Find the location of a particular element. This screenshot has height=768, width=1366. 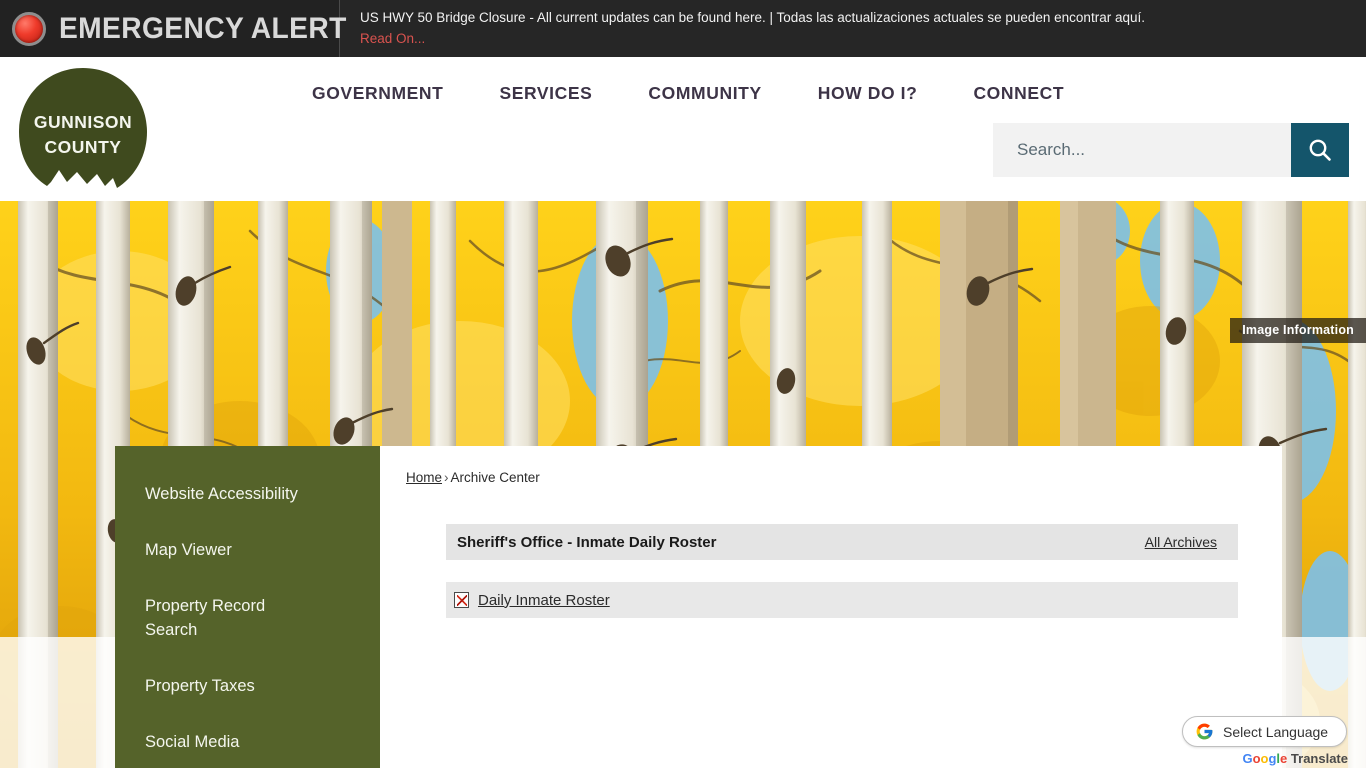

brand-letter-o1: o is located at coordinates (1256, 758).